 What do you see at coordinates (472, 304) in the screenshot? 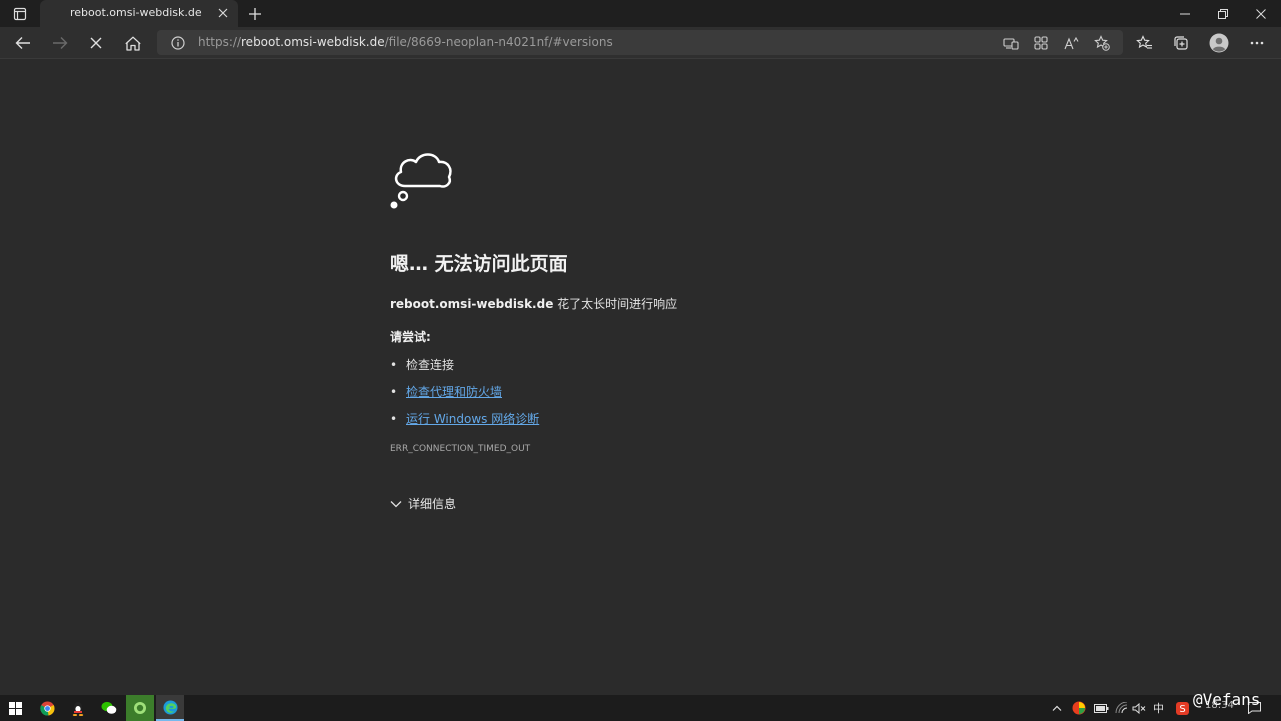
I see `error-host: reboot.omsi-webdisk.de` at bounding box center [472, 304].